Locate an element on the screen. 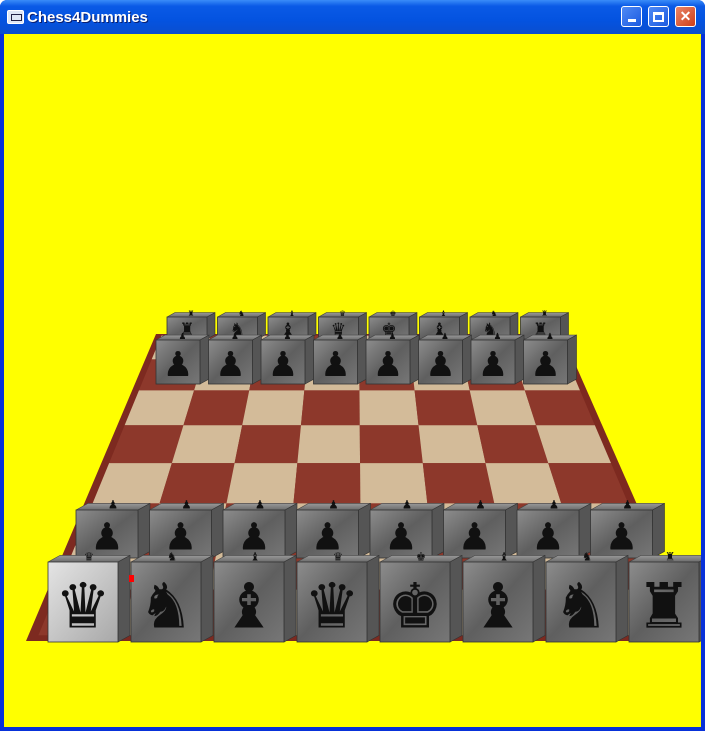  piece-far-pawn-3: ♟♟ is located at coordinates (340, 358).